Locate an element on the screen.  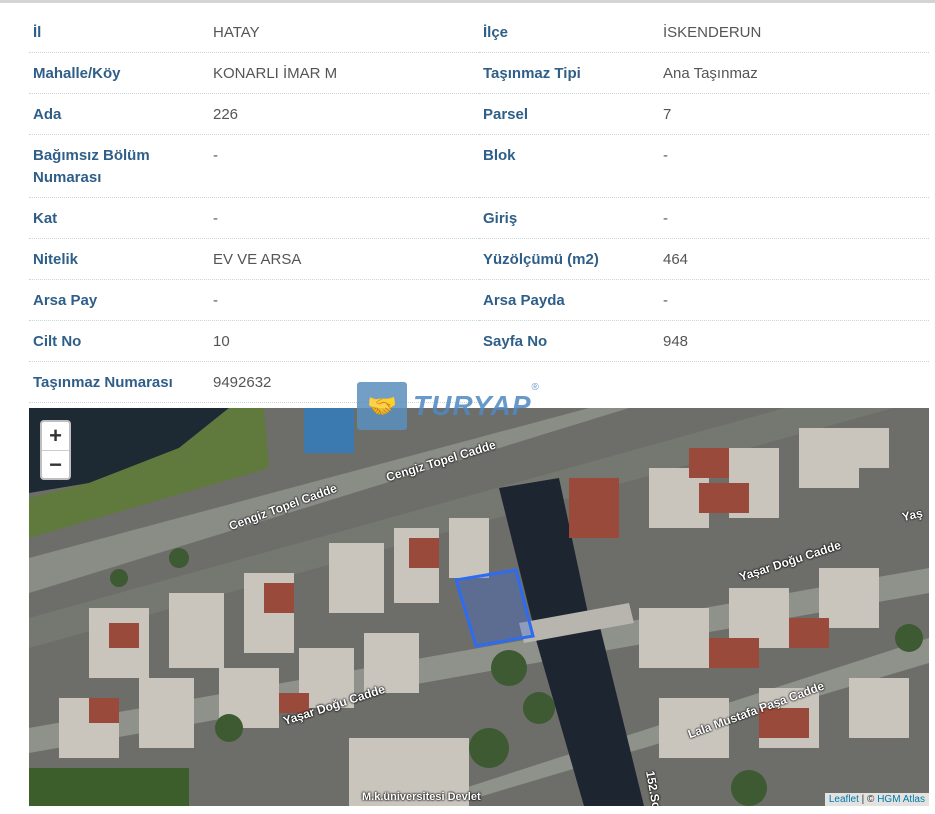
info-cell: Mahalle/Köy KONARLI İMAR M is located at coordinates (254, 73).